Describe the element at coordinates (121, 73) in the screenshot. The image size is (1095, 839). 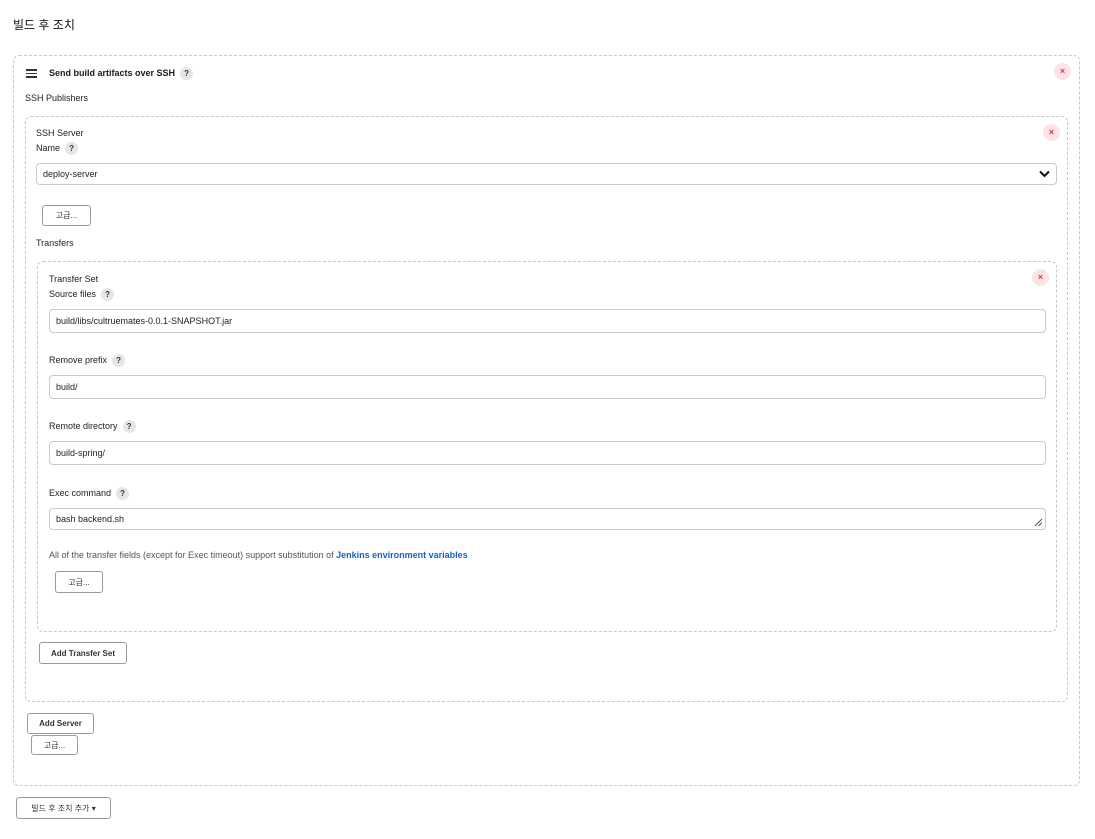
I see `section-title: Send build artifacts over SSH?` at that location.